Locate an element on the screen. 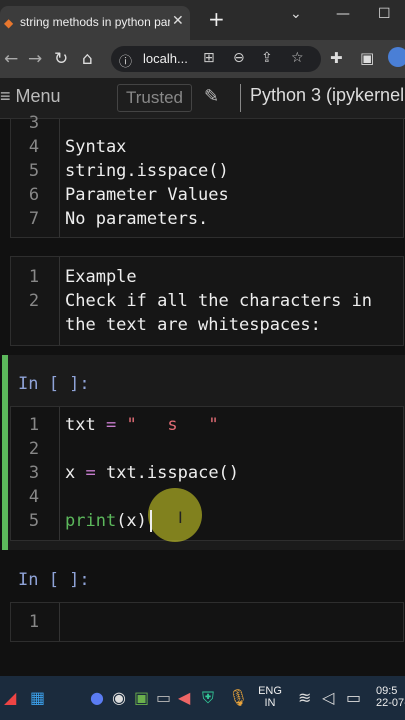  mouse-cursor-highlight is located at coordinates (175, 515).